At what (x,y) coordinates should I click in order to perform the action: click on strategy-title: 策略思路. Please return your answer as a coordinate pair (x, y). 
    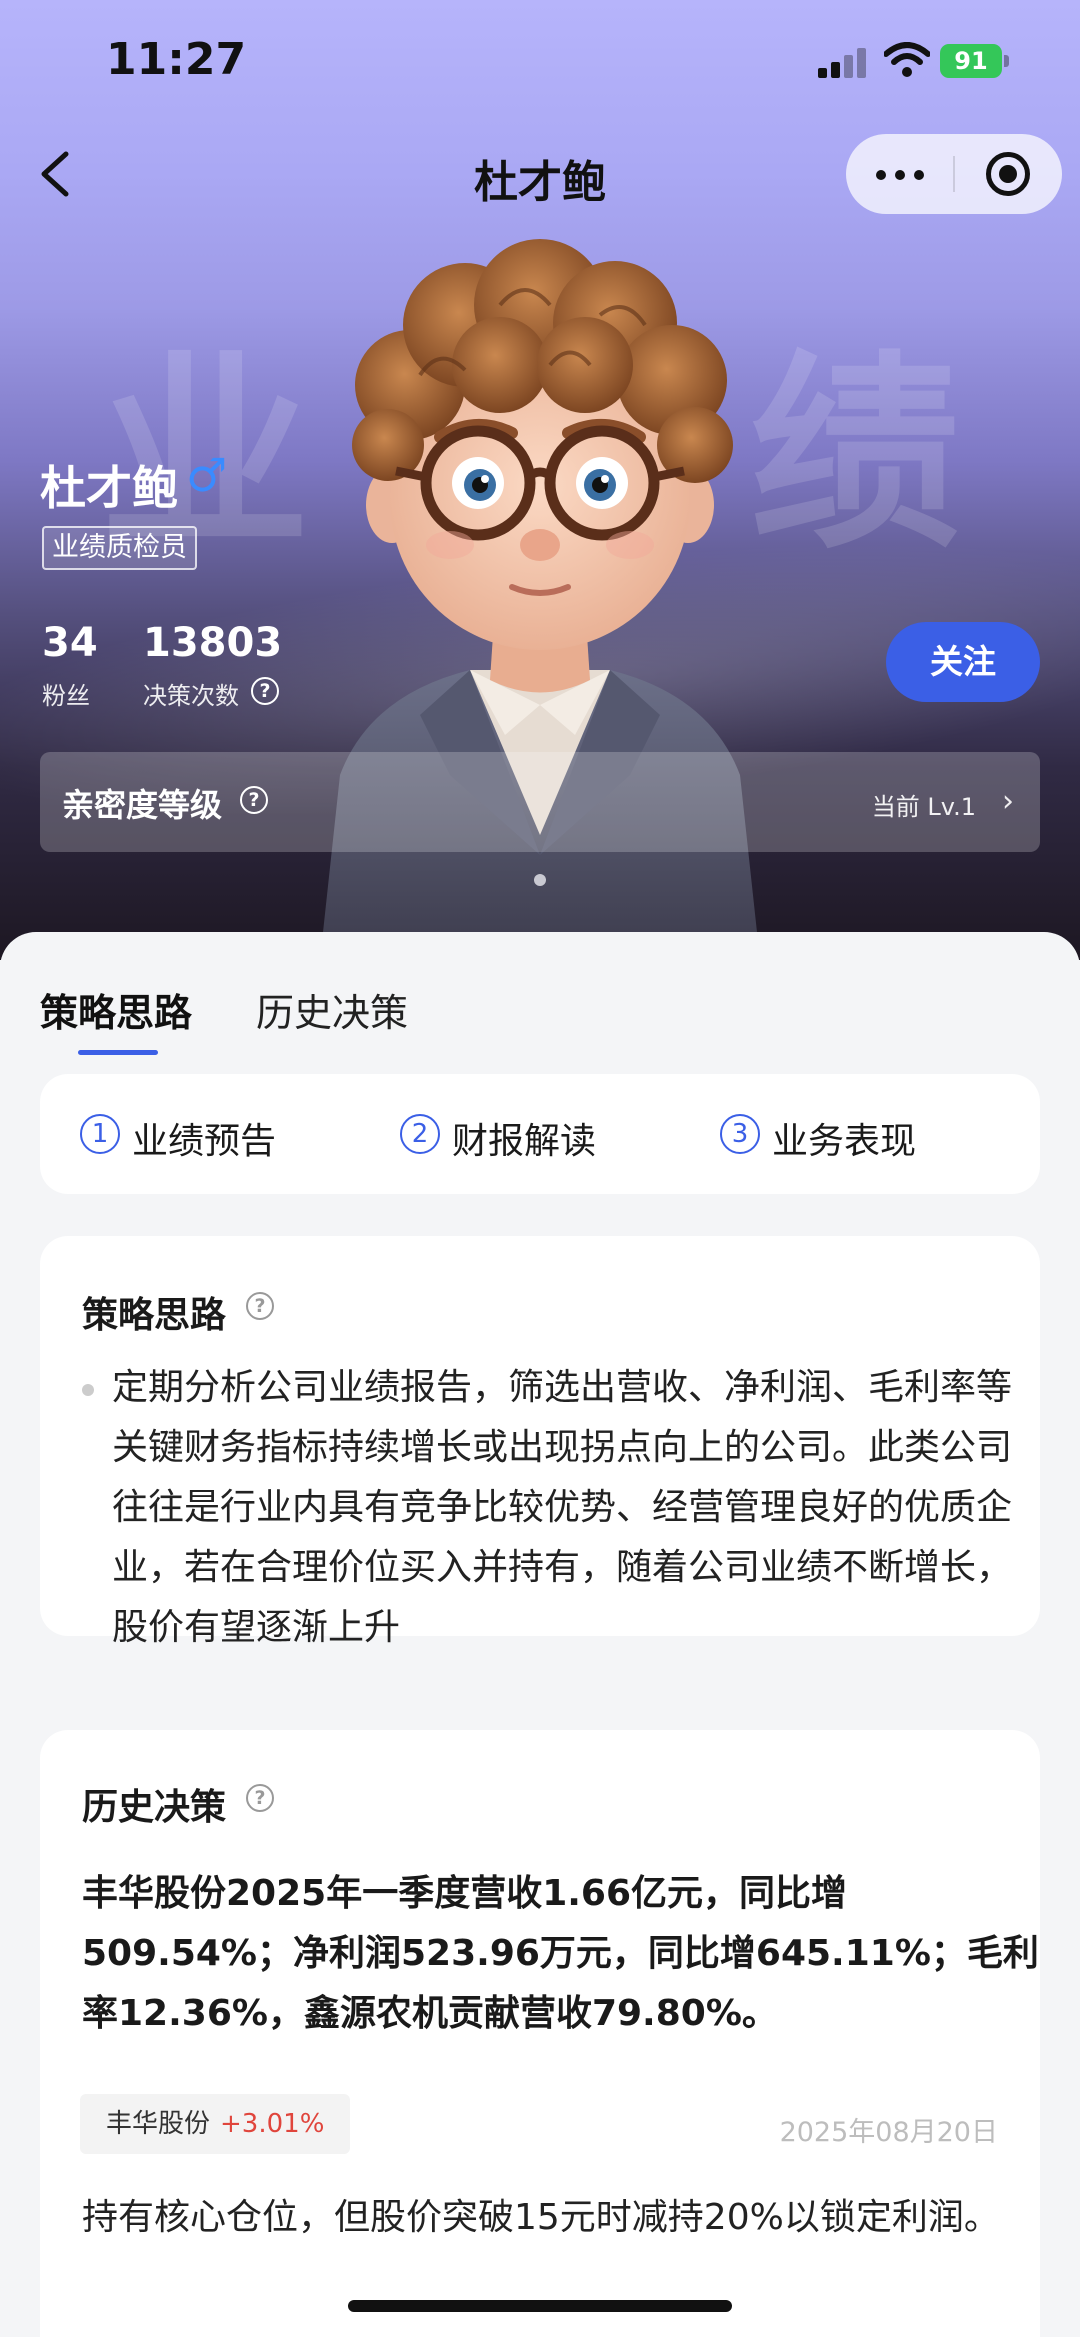
    Looking at the image, I should click on (154, 1315).